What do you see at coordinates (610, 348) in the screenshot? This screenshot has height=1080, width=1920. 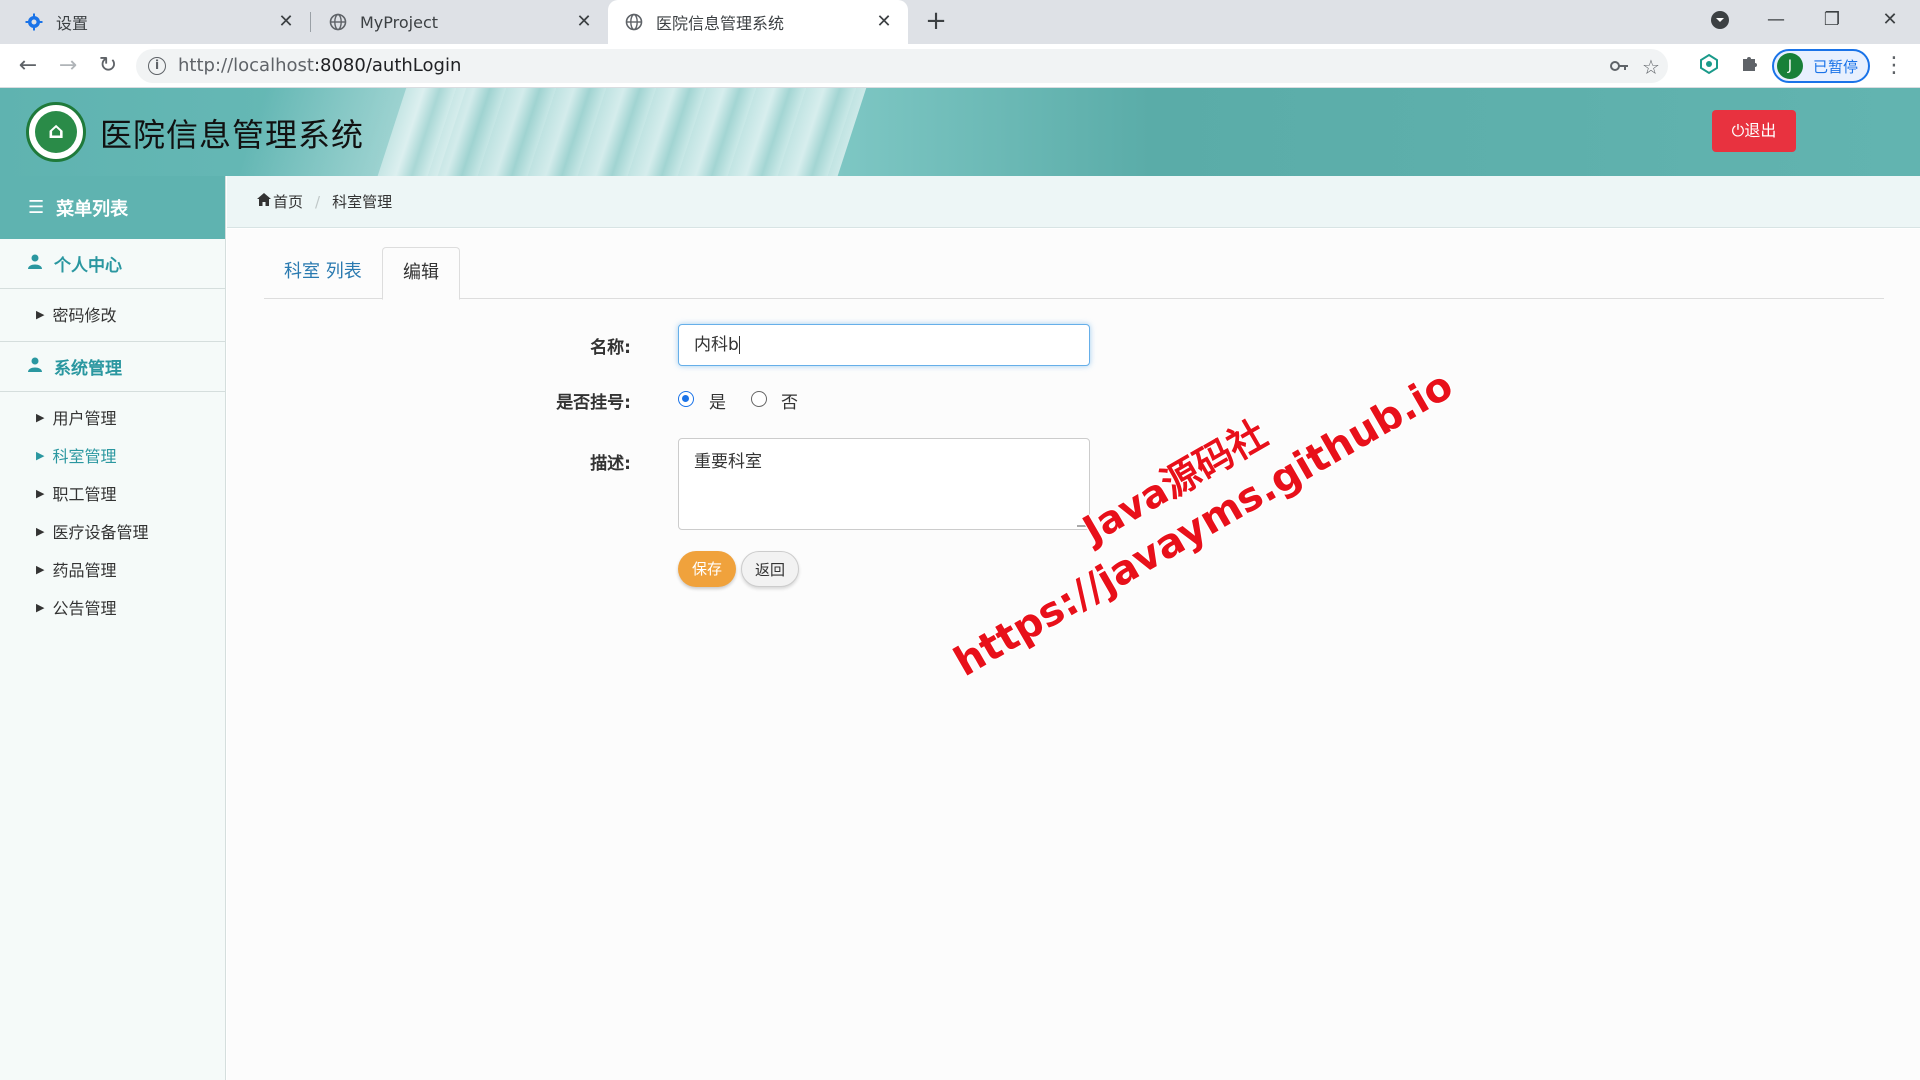 I see `name-label: 名称:` at bounding box center [610, 348].